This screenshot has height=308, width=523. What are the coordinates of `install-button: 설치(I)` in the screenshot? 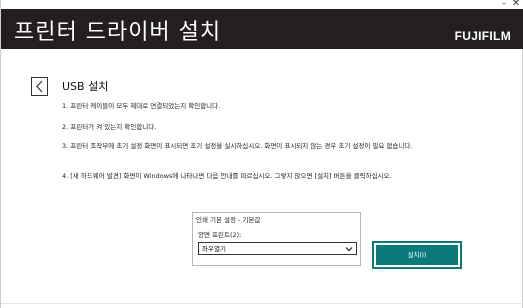 It's located at (417, 255).